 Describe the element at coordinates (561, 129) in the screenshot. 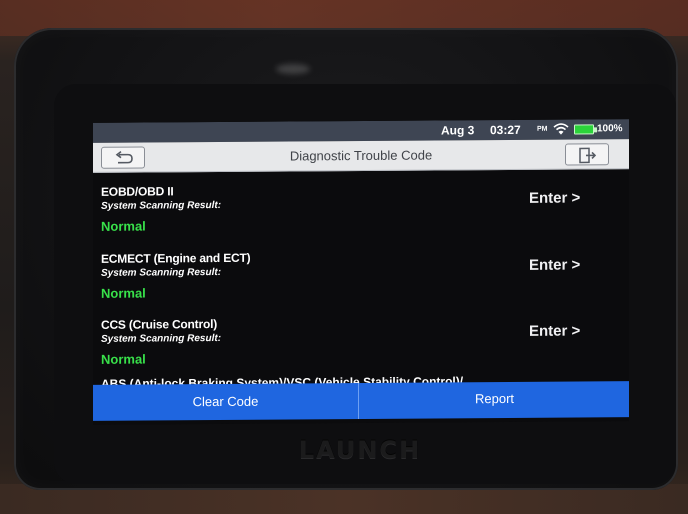

I see `wifi-icon` at that location.